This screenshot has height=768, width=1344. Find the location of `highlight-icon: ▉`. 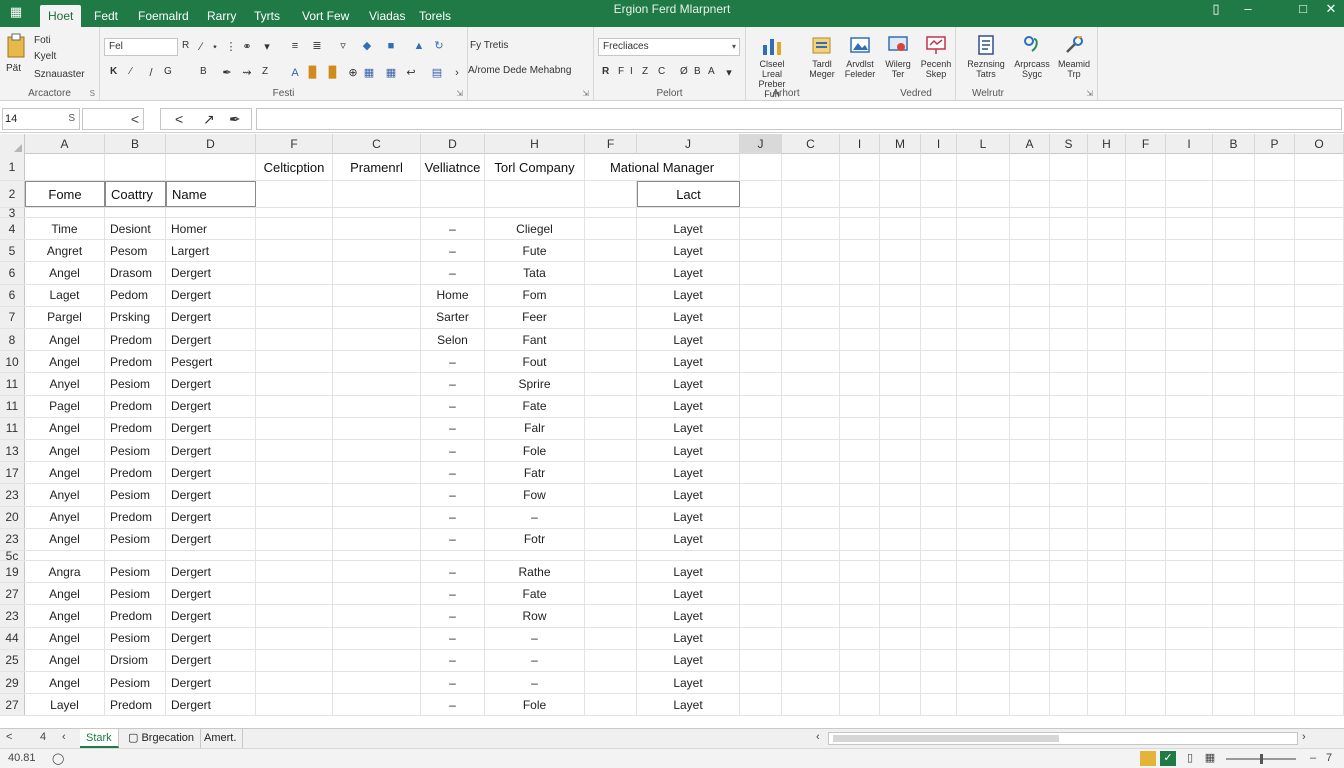

highlight-icon: ▉ is located at coordinates (313, 73).